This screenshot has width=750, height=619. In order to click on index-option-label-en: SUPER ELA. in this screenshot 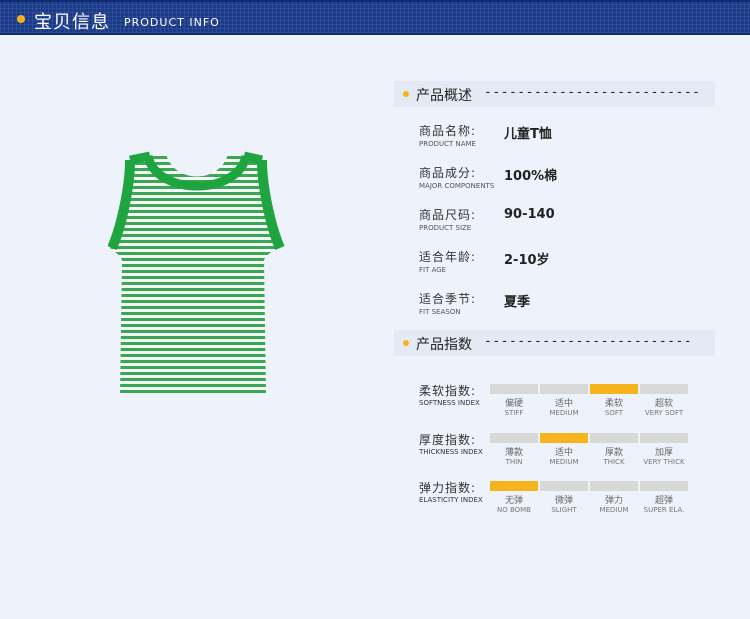, I will do `click(664, 510)`.